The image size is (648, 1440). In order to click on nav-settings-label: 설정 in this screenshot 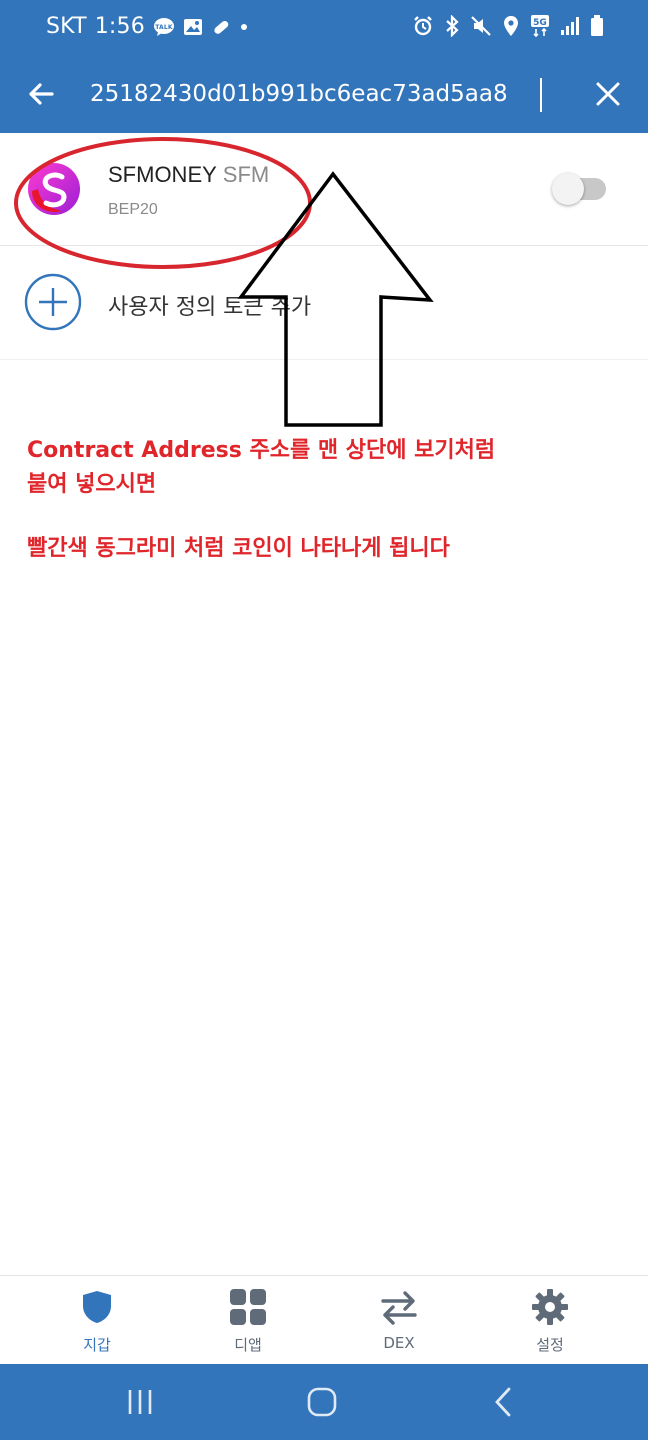, I will do `click(550, 1345)`.